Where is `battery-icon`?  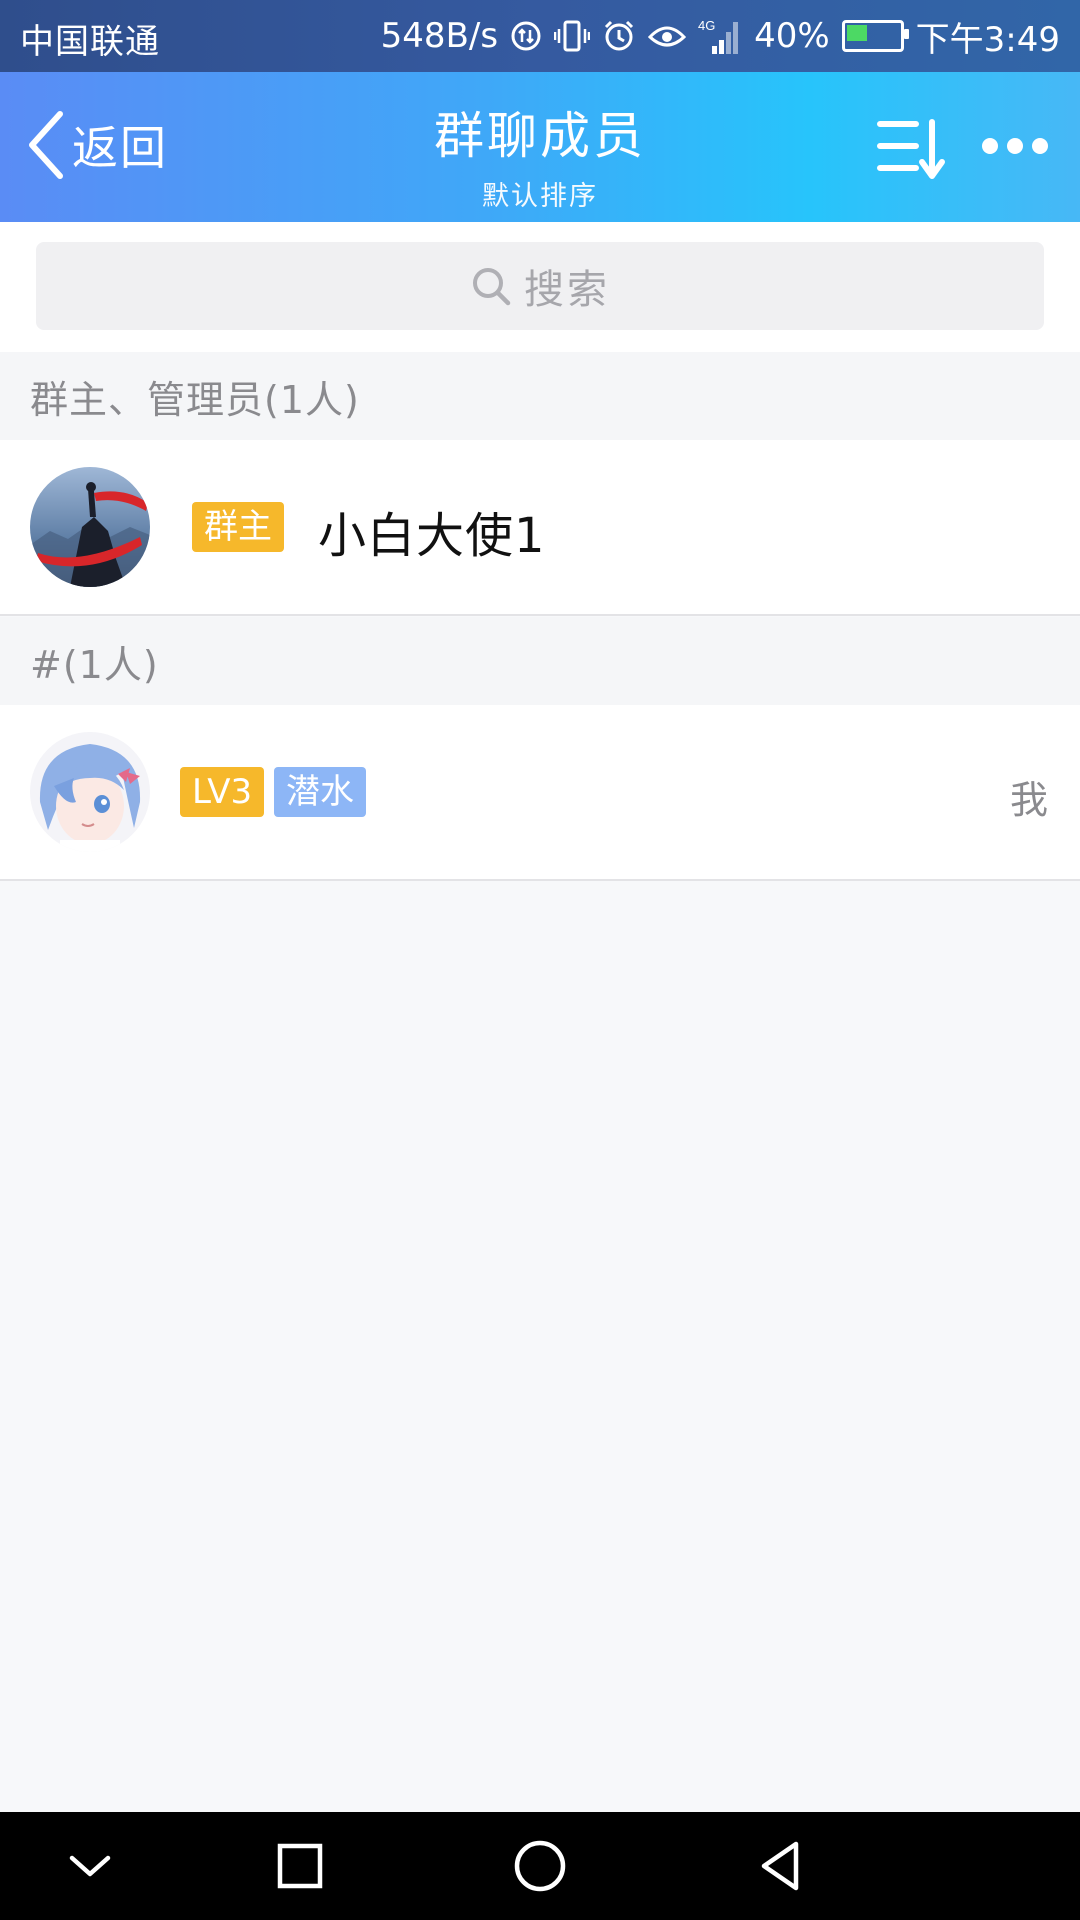
battery-icon is located at coordinates (875, 36).